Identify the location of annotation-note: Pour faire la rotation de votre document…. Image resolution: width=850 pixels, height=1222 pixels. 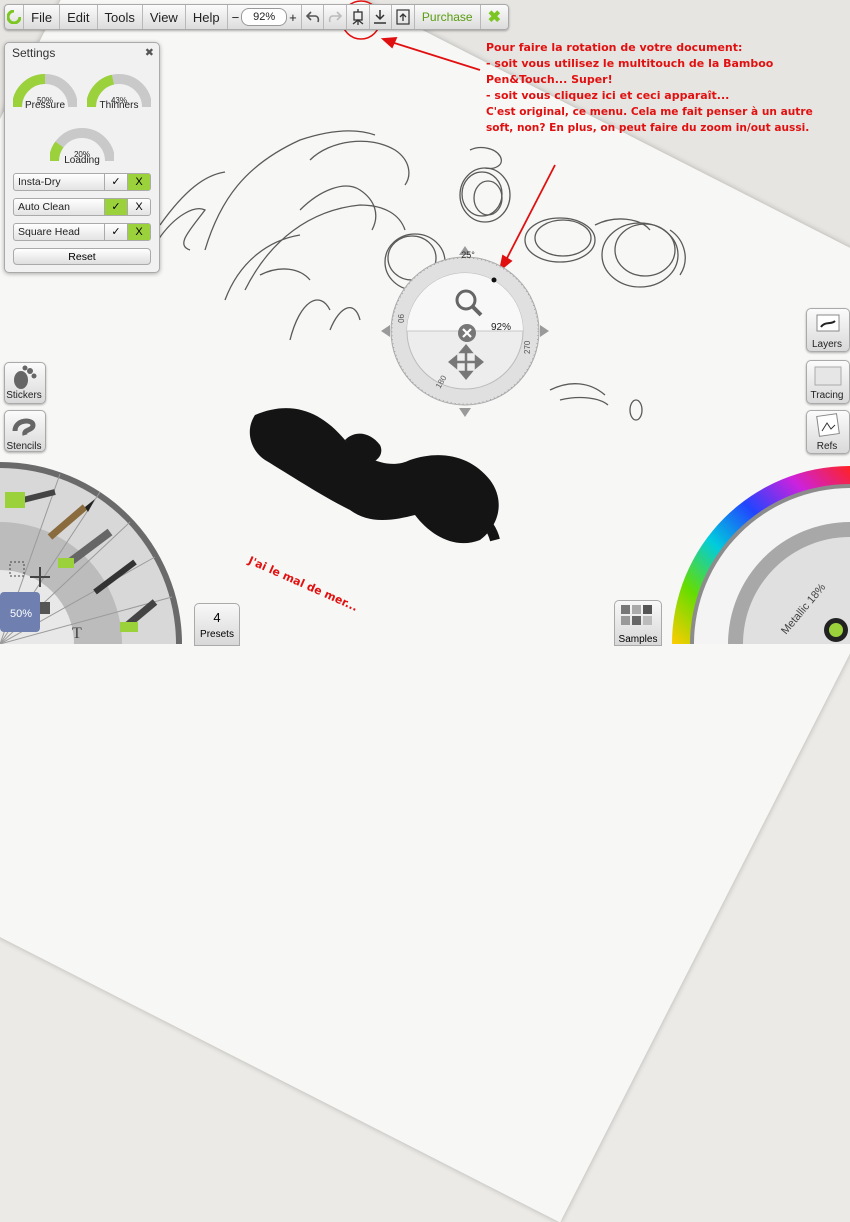
(649, 88).